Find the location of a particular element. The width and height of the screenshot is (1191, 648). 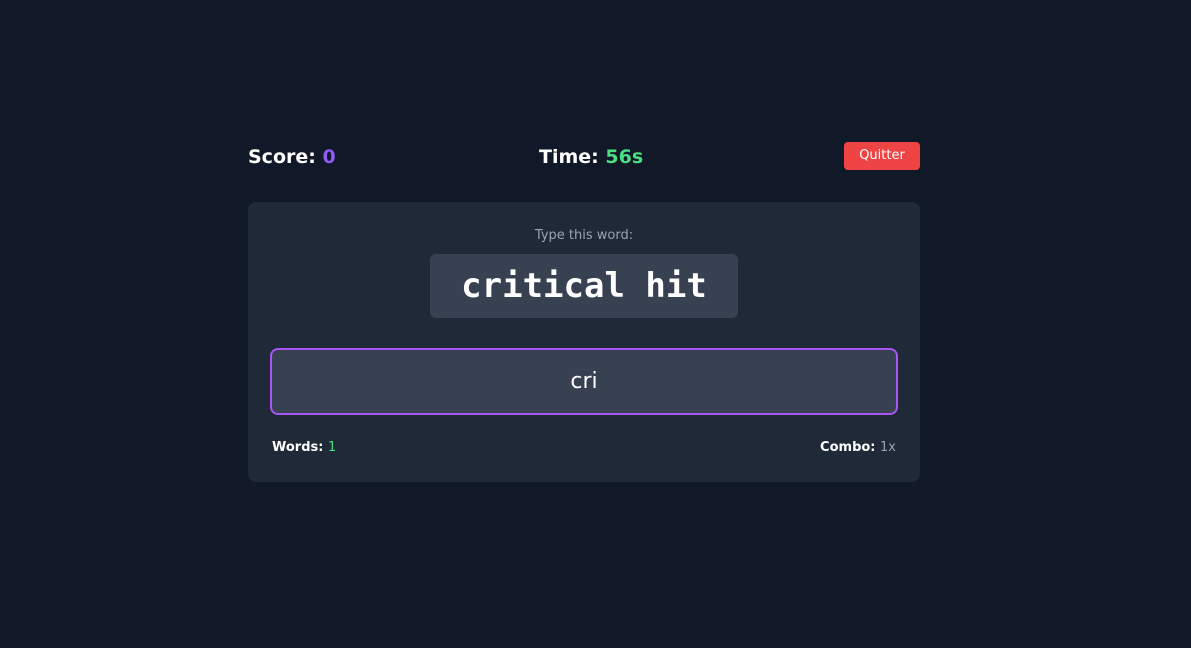

word-prompt: Type this word: is located at coordinates (584, 235).